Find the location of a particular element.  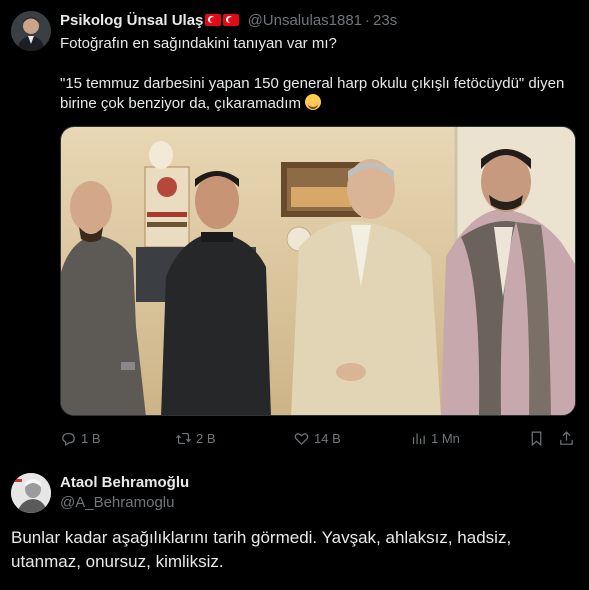

reply-author-avatar is located at coordinates (31, 493).